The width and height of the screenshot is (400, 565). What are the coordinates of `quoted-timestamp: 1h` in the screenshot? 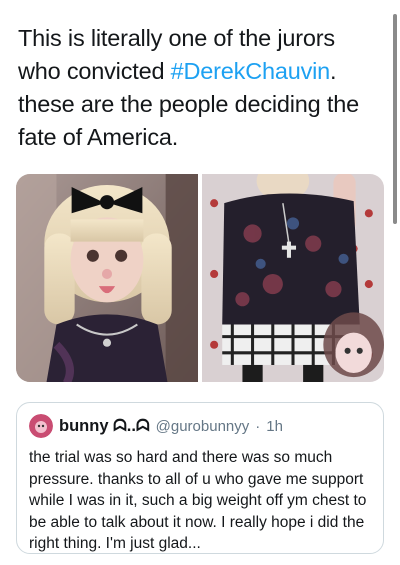 It's located at (274, 426).